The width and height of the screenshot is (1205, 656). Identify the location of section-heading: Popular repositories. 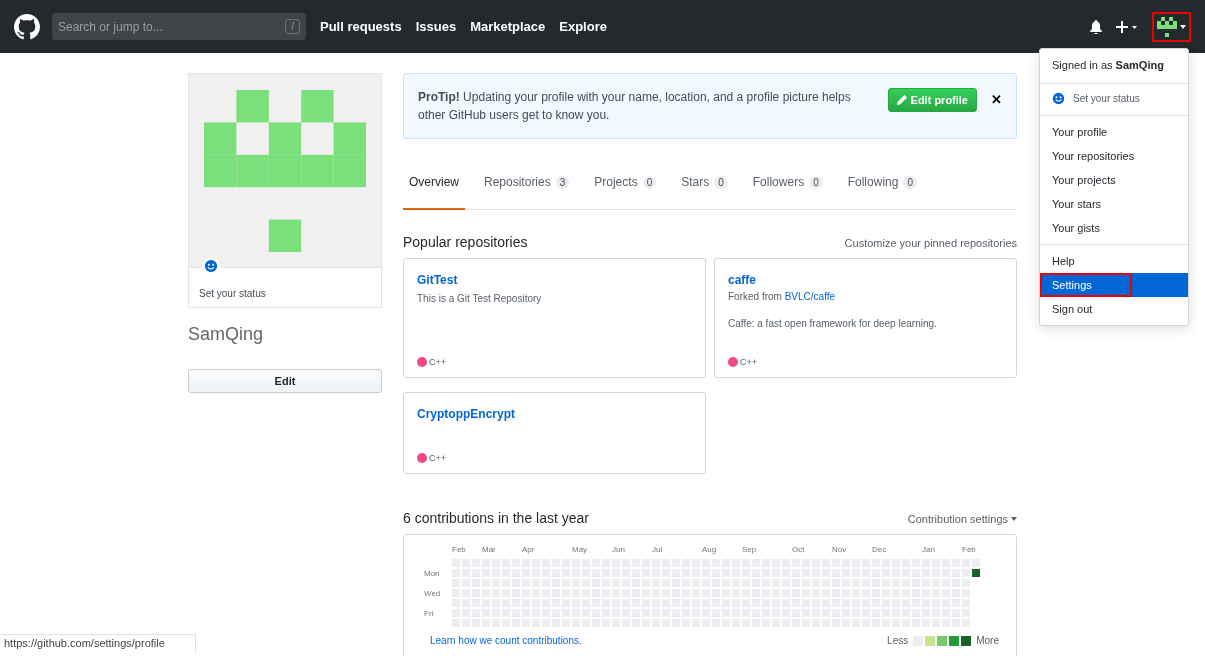
(465, 242).